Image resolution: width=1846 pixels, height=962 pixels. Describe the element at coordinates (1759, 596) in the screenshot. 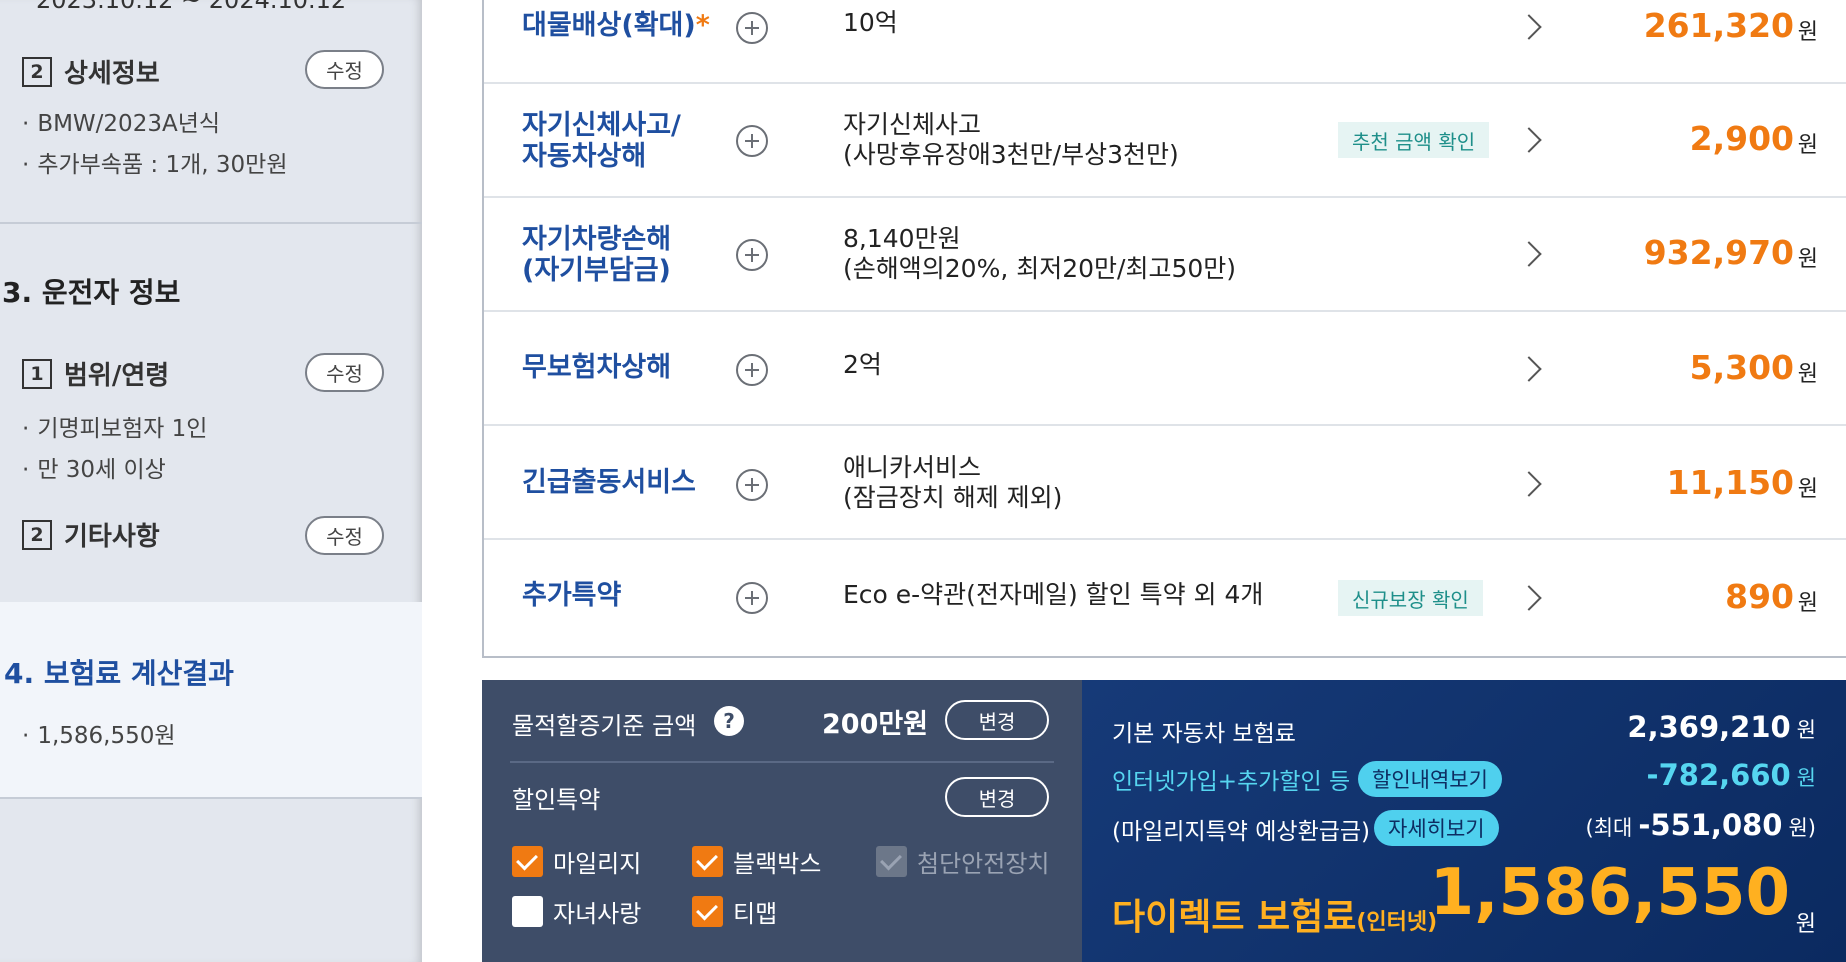

I see `coverage-amount: 890` at that location.